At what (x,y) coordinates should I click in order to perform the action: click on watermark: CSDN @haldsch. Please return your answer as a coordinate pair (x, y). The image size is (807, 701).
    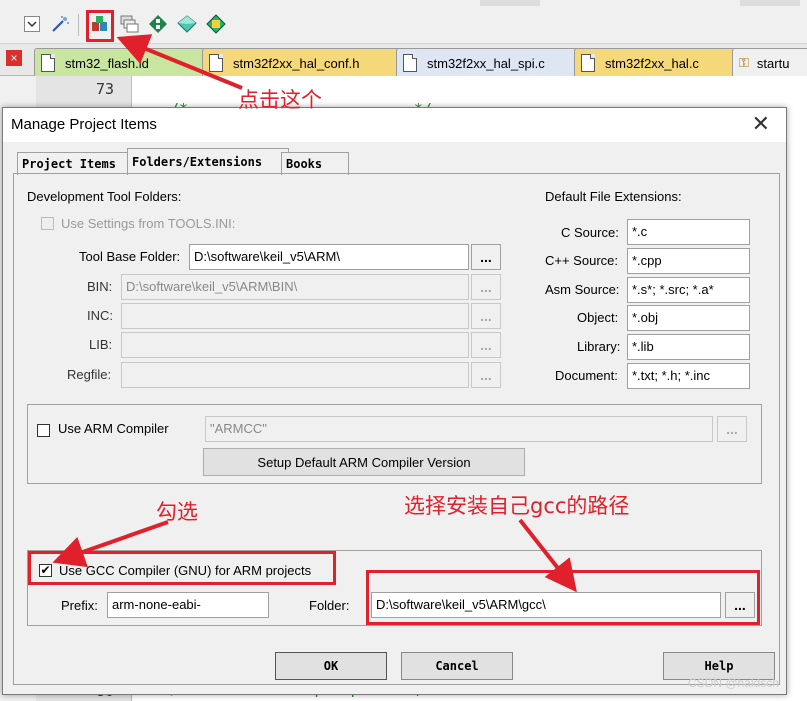
    Looking at the image, I should click on (733, 683).